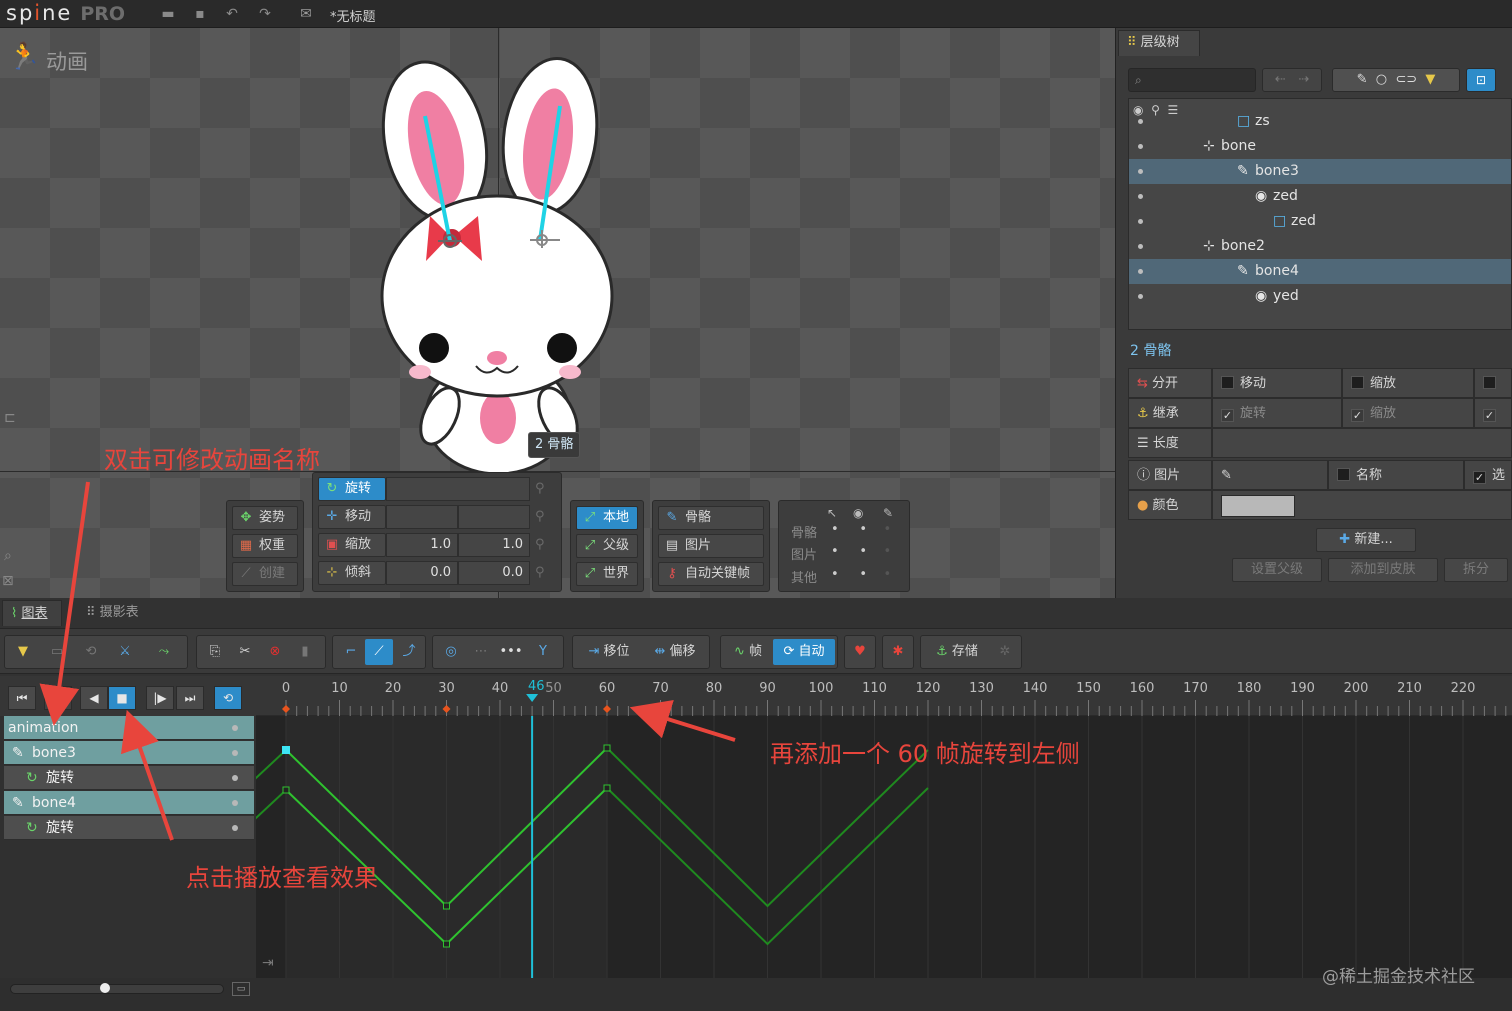 The image size is (1512, 1011). Describe the element at coordinates (511, 652) in the screenshot. I see `ease-out-icon: •••` at that location.